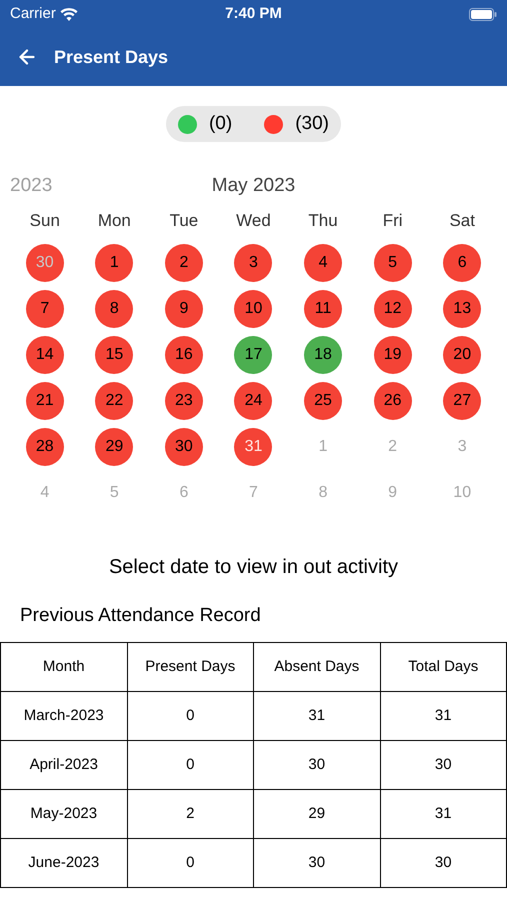 The image size is (507, 900). Describe the element at coordinates (190, 667) in the screenshot. I see `column-header: Present Days` at that location.